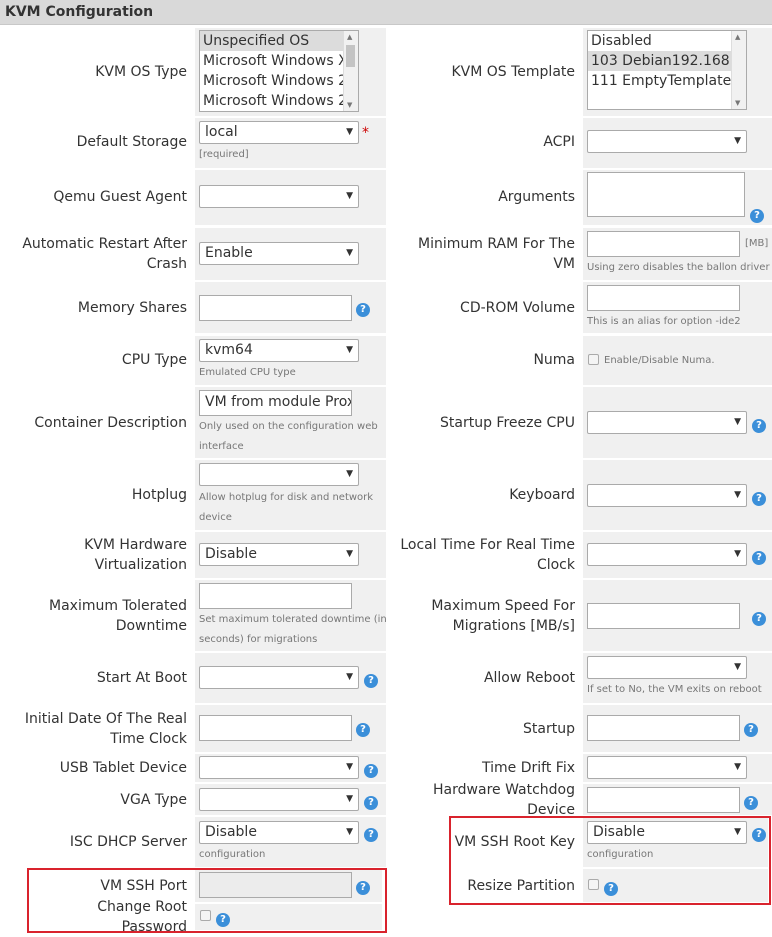 This screenshot has width=772, height=937. I want to click on highlight-box-left, so click(207, 900).